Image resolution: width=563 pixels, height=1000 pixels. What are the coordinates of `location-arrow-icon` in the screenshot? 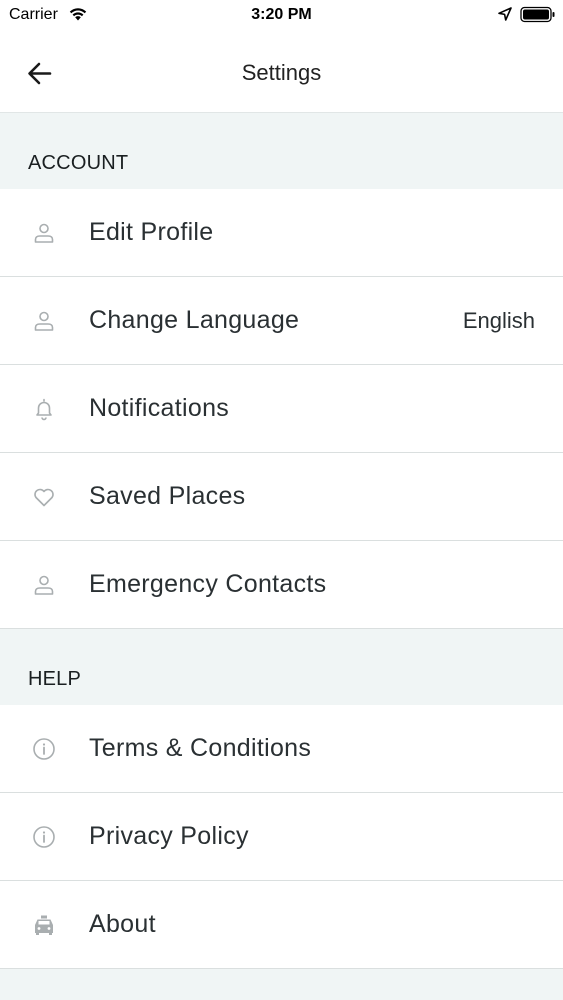 It's located at (505, 14).